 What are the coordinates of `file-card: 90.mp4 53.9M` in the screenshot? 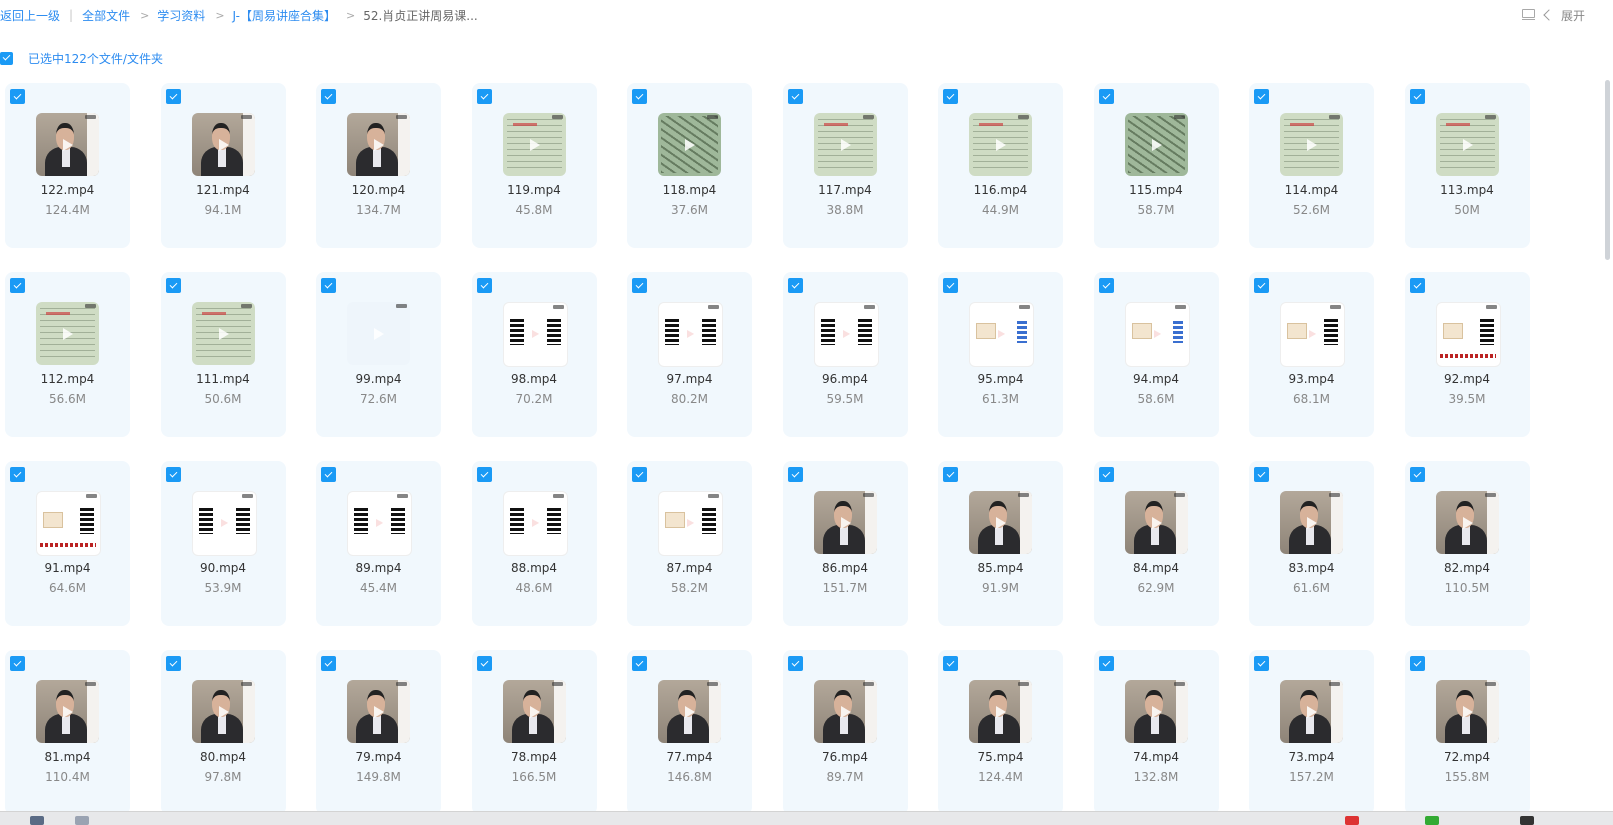 It's located at (223, 543).